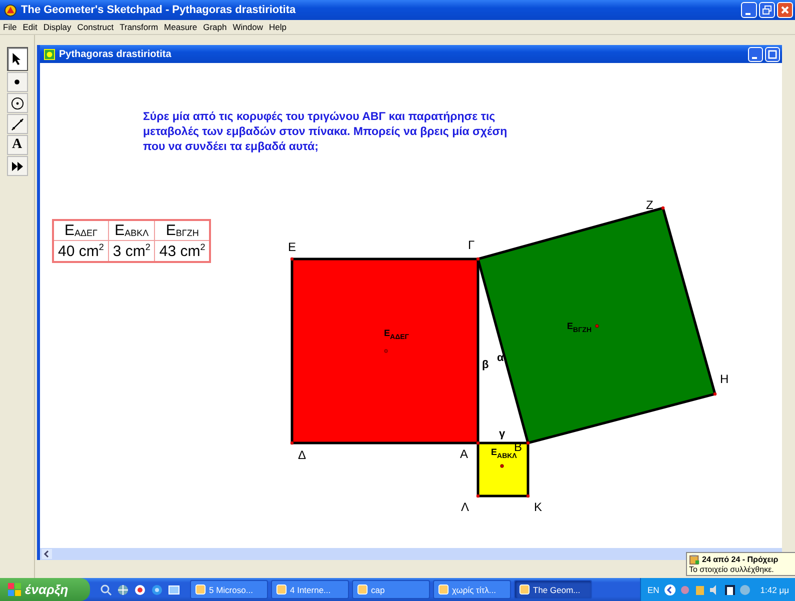  I want to click on maximize-icon, so click(772, 54).